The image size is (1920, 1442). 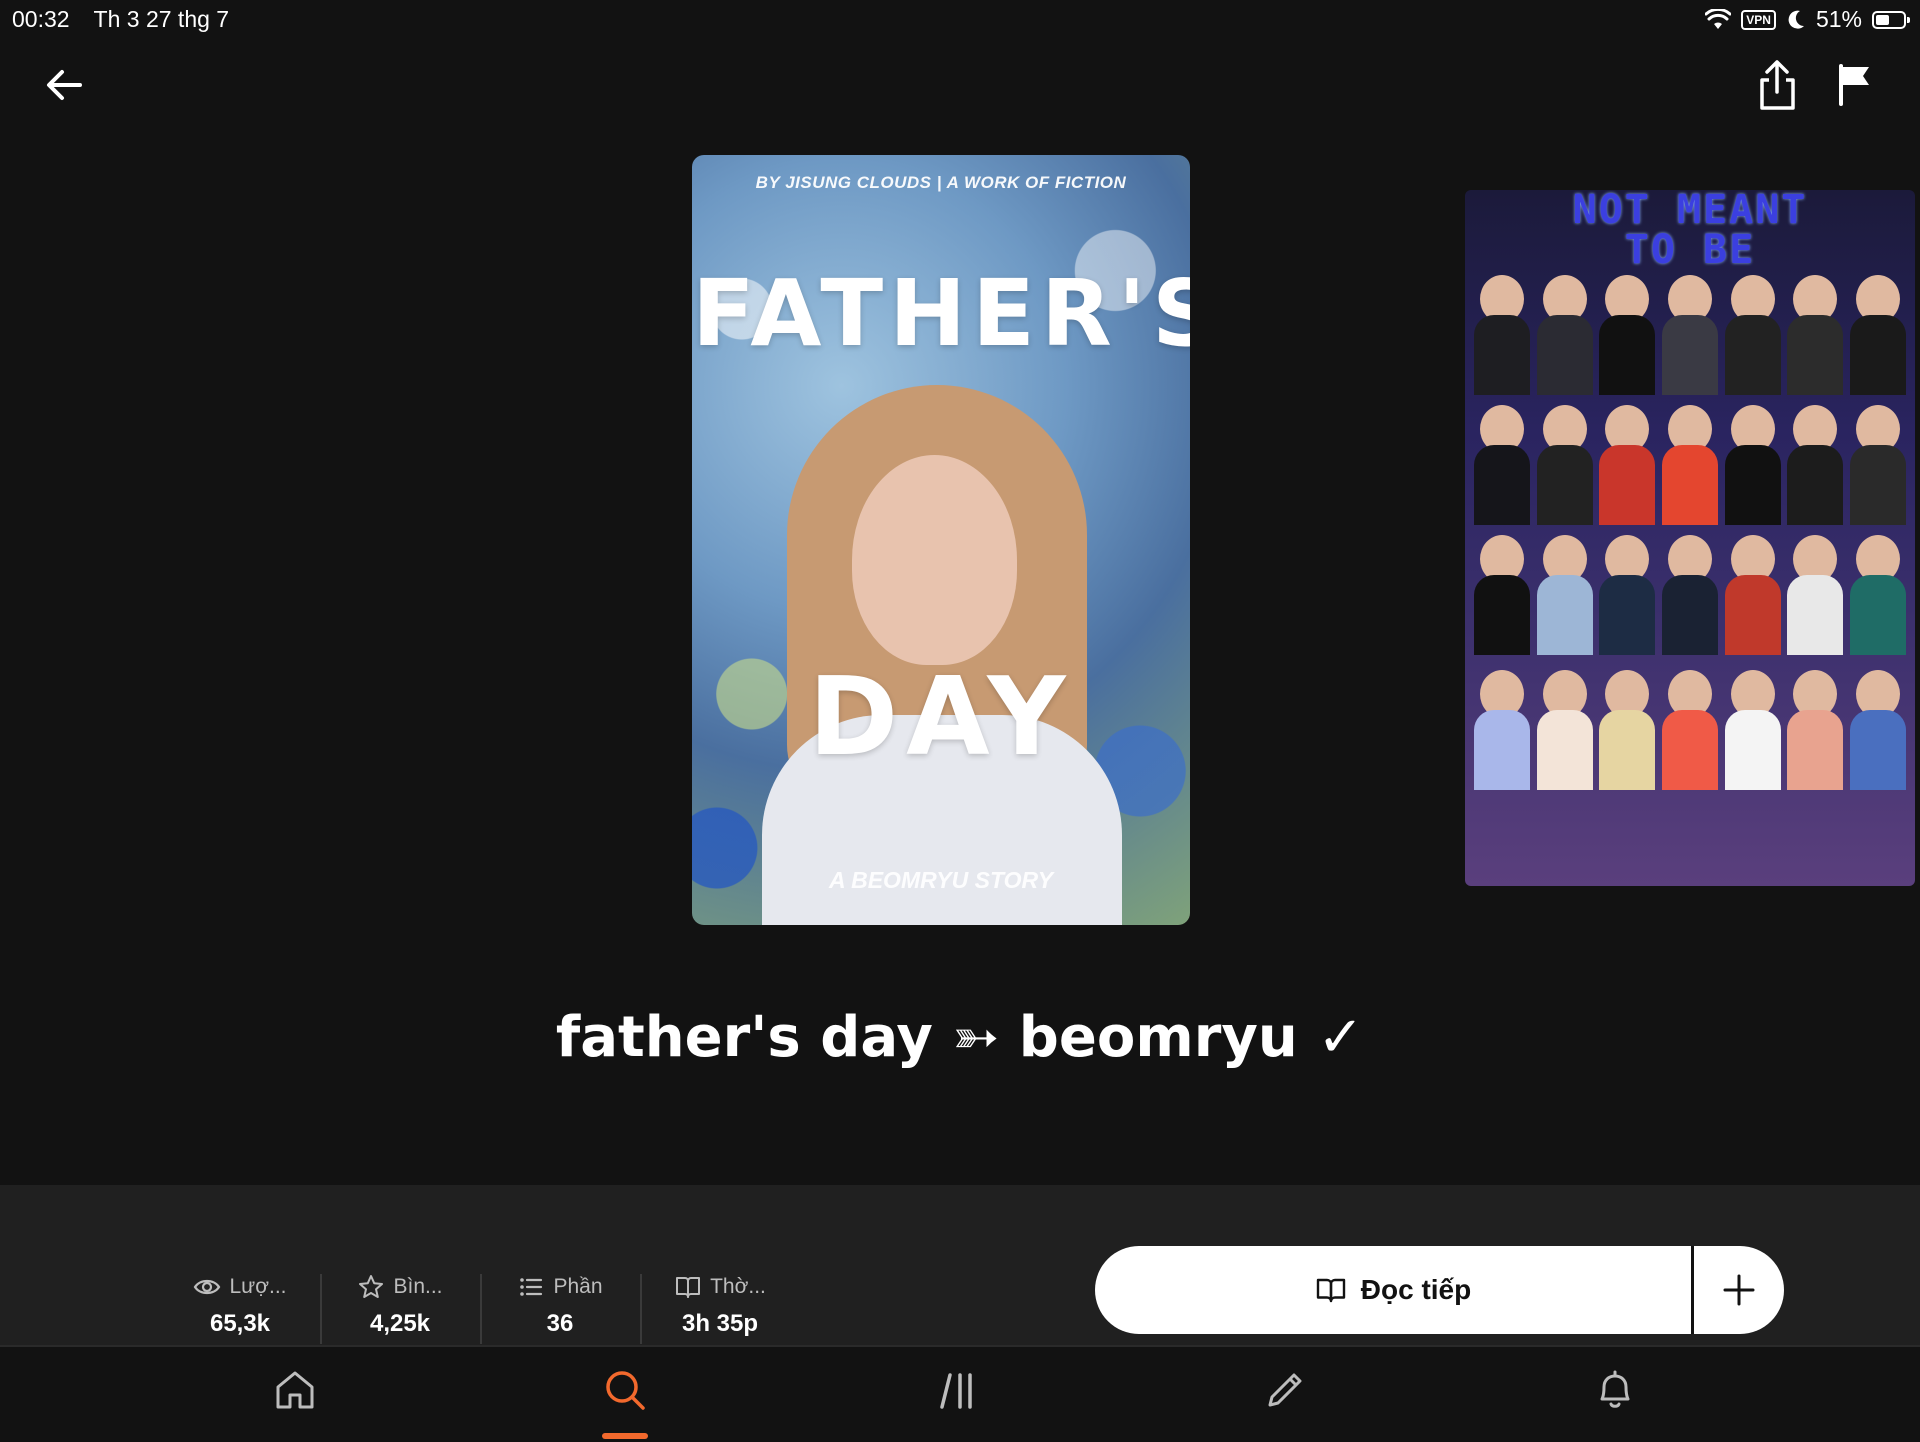 What do you see at coordinates (161, 19) in the screenshot?
I see `status-date: Th 3 27 thg 7` at bounding box center [161, 19].